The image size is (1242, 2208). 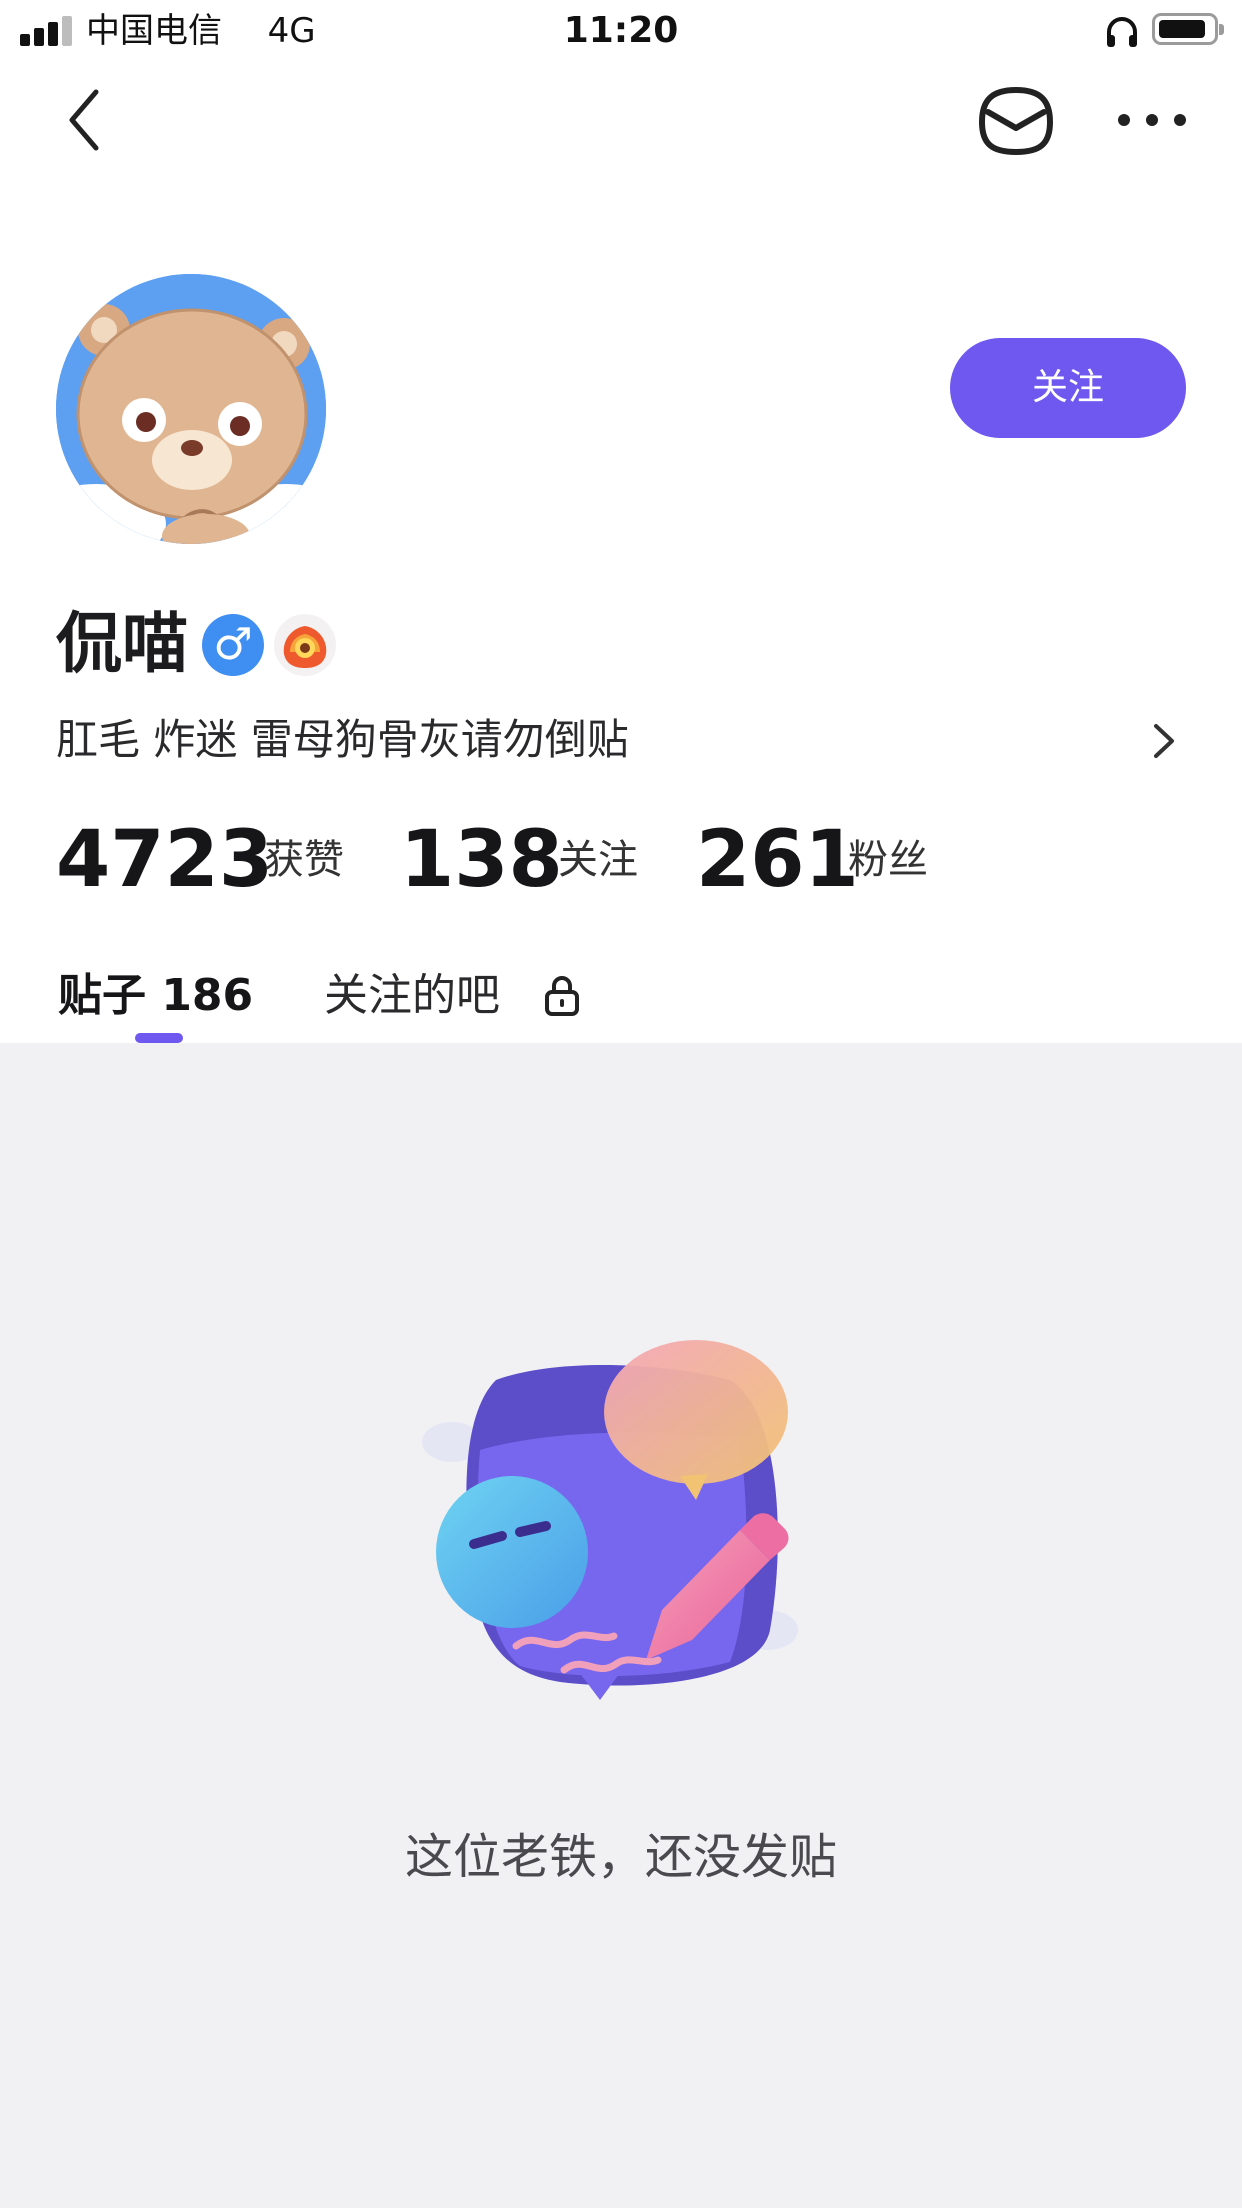 I want to click on status-bar: 中国电信 4G 11:20, so click(x=621, y=31).